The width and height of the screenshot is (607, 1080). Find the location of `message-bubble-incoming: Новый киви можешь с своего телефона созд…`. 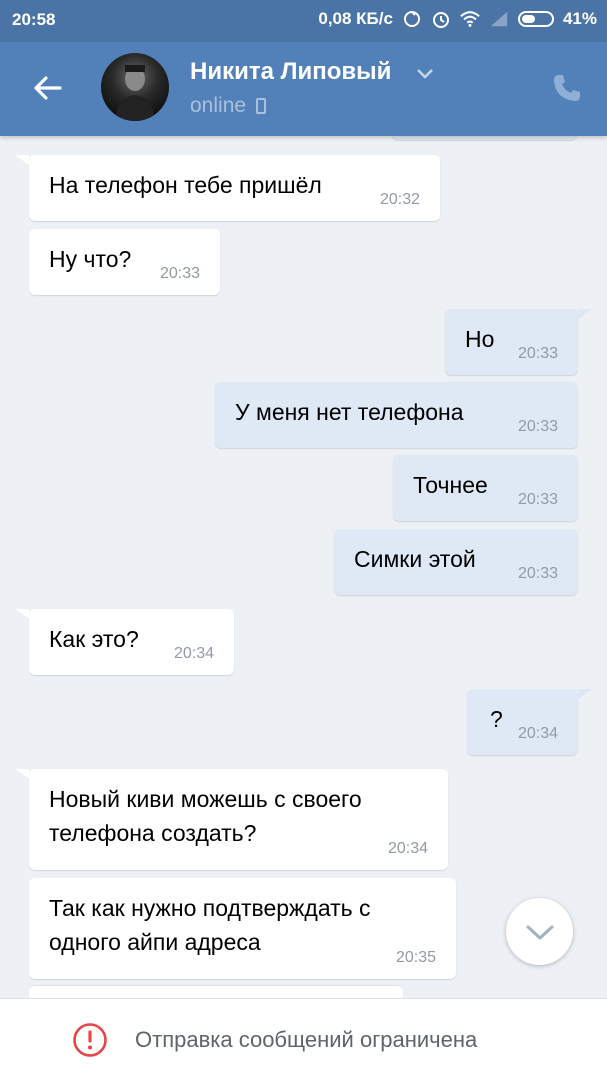

message-bubble-incoming: Новый киви можешь с своего телефона созд… is located at coordinates (238, 819).